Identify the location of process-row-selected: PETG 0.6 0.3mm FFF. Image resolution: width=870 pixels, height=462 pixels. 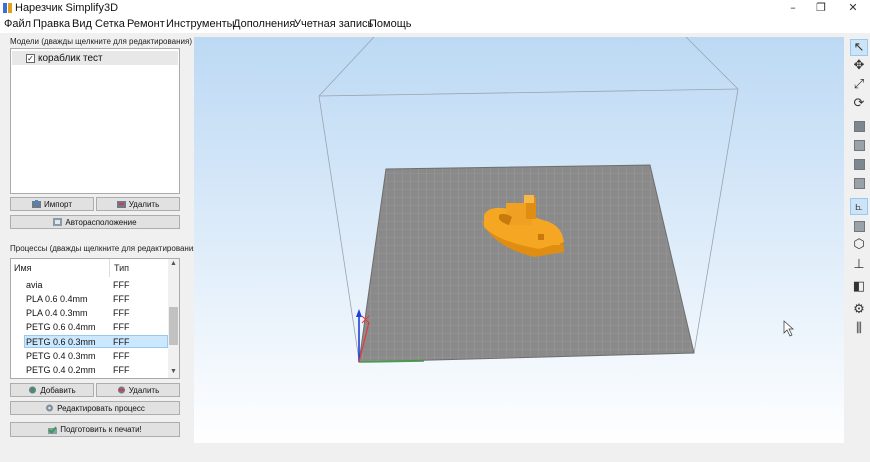
(96, 341).